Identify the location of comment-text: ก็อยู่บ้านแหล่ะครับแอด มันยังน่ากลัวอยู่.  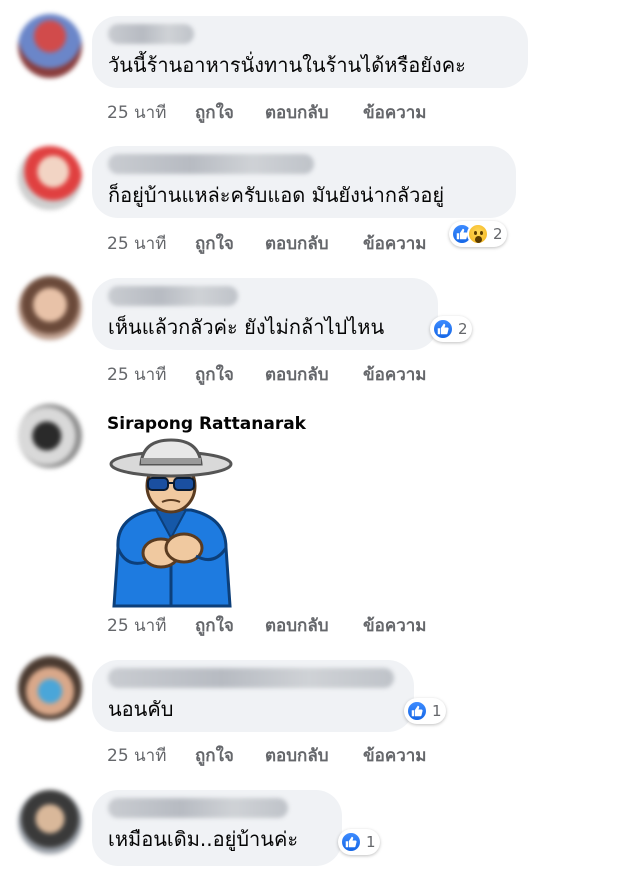
(276, 195).